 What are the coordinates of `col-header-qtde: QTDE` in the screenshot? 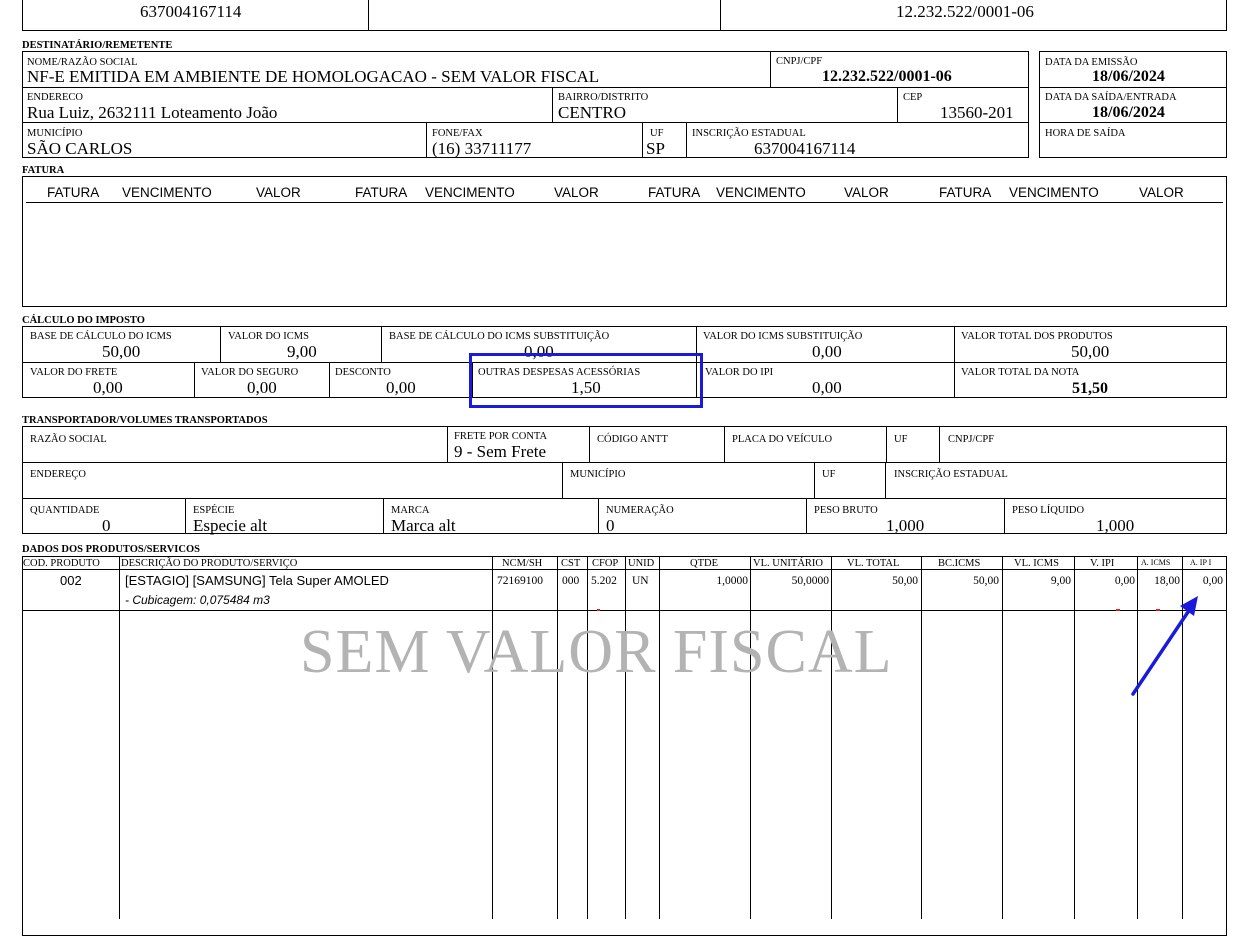 It's located at (704, 563).